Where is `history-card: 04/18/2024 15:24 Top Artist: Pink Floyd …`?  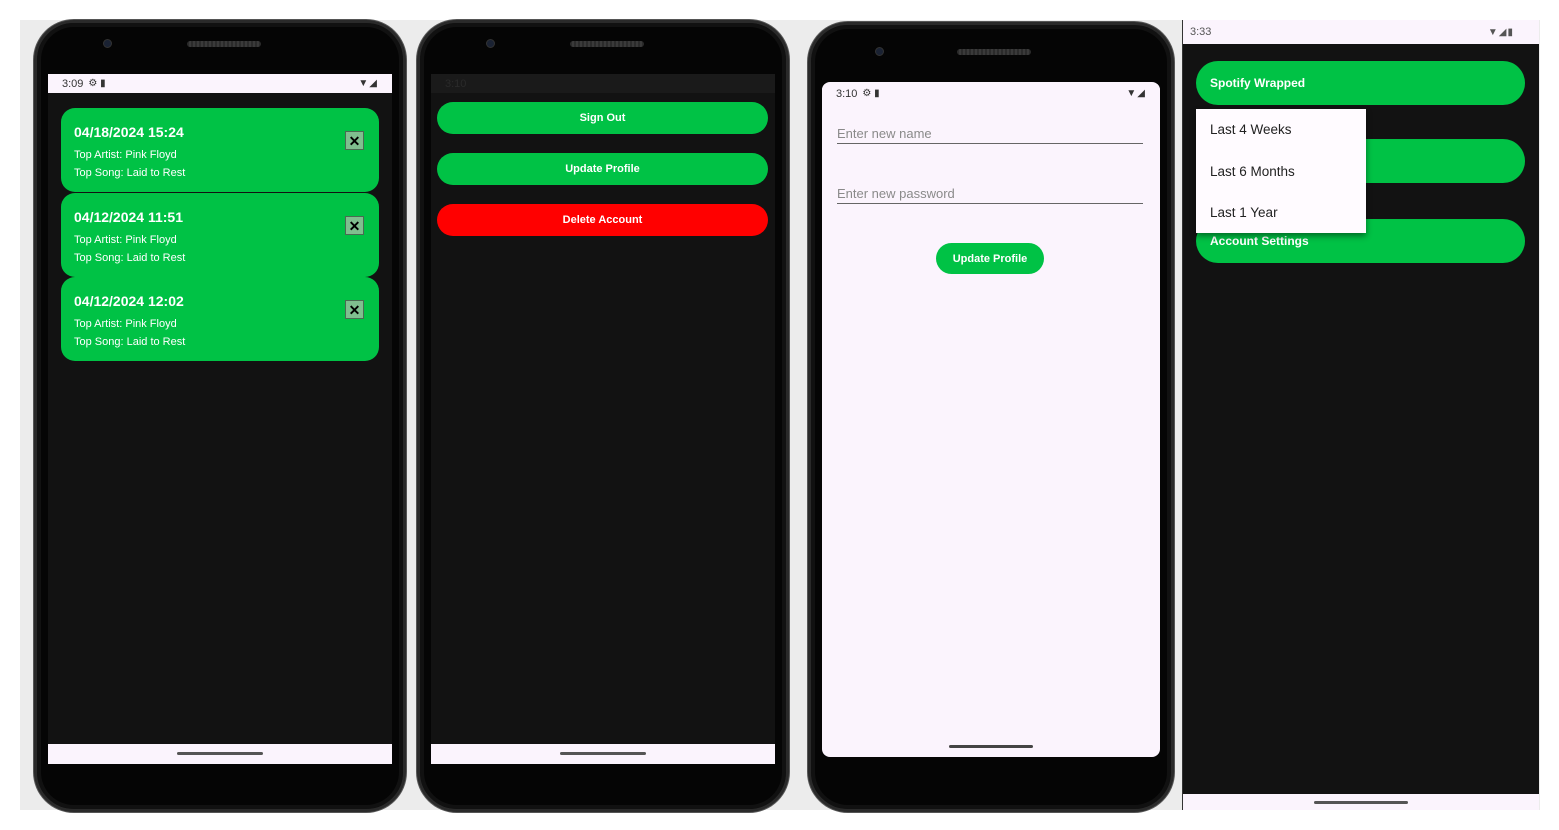
history-card: 04/18/2024 15:24 Top Artist: Pink Floyd … is located at coordinates (220, 150).